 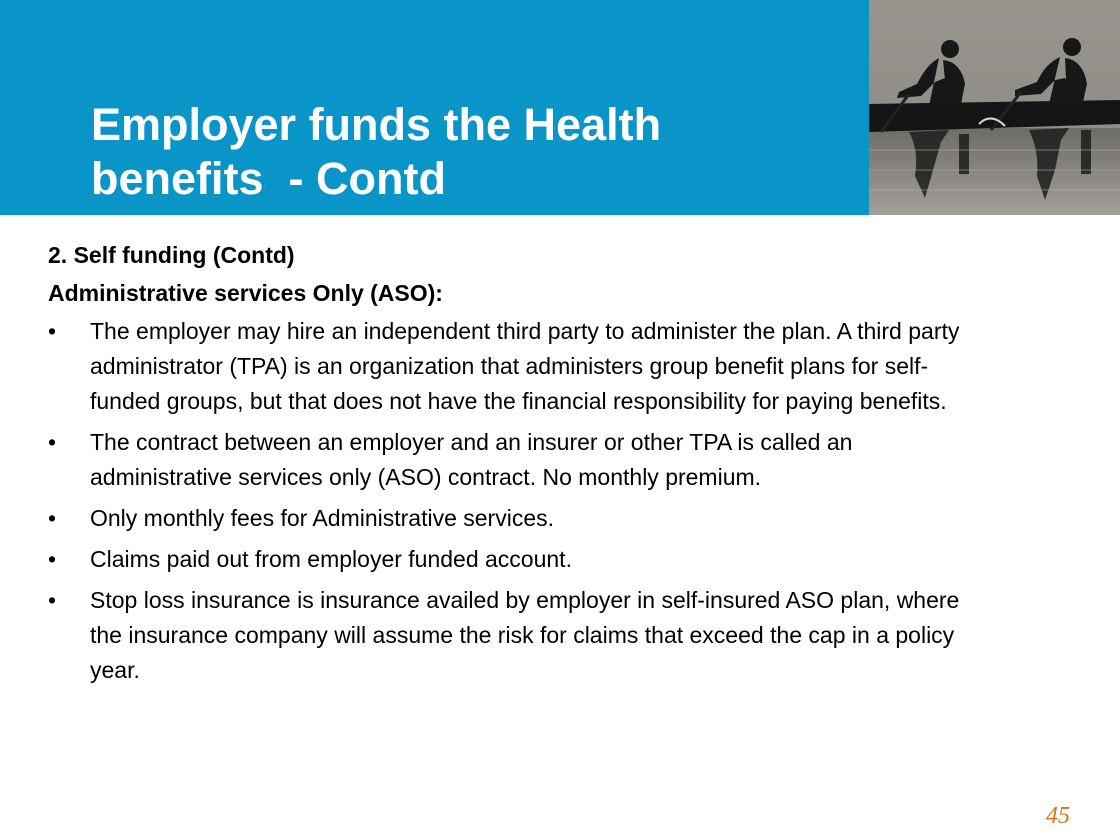 What do you see at coordinates (245, 293) in the screenshot?
I see `subsection-heading: Administrative services Only (ASO):` at bounding box center [245, 293].